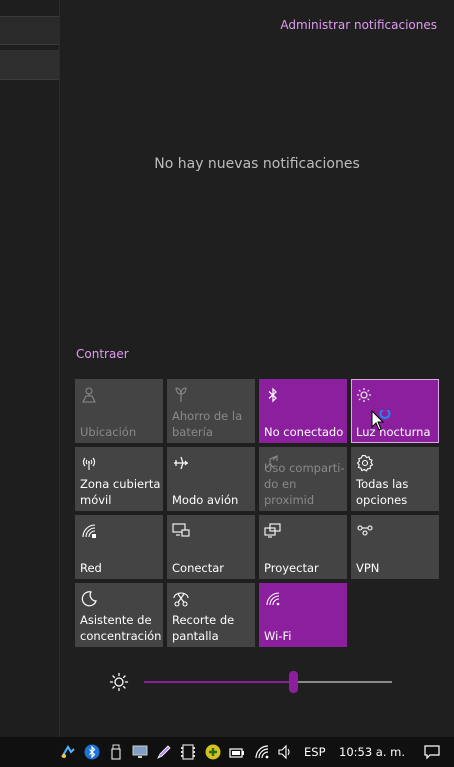 Image resolution: width=454 pixels, height=767 pixels. What do you see at coordinates (205, 500) in the screenshot?
I see `quick-action-label: Modo avión` at bounding box center [205, 500].